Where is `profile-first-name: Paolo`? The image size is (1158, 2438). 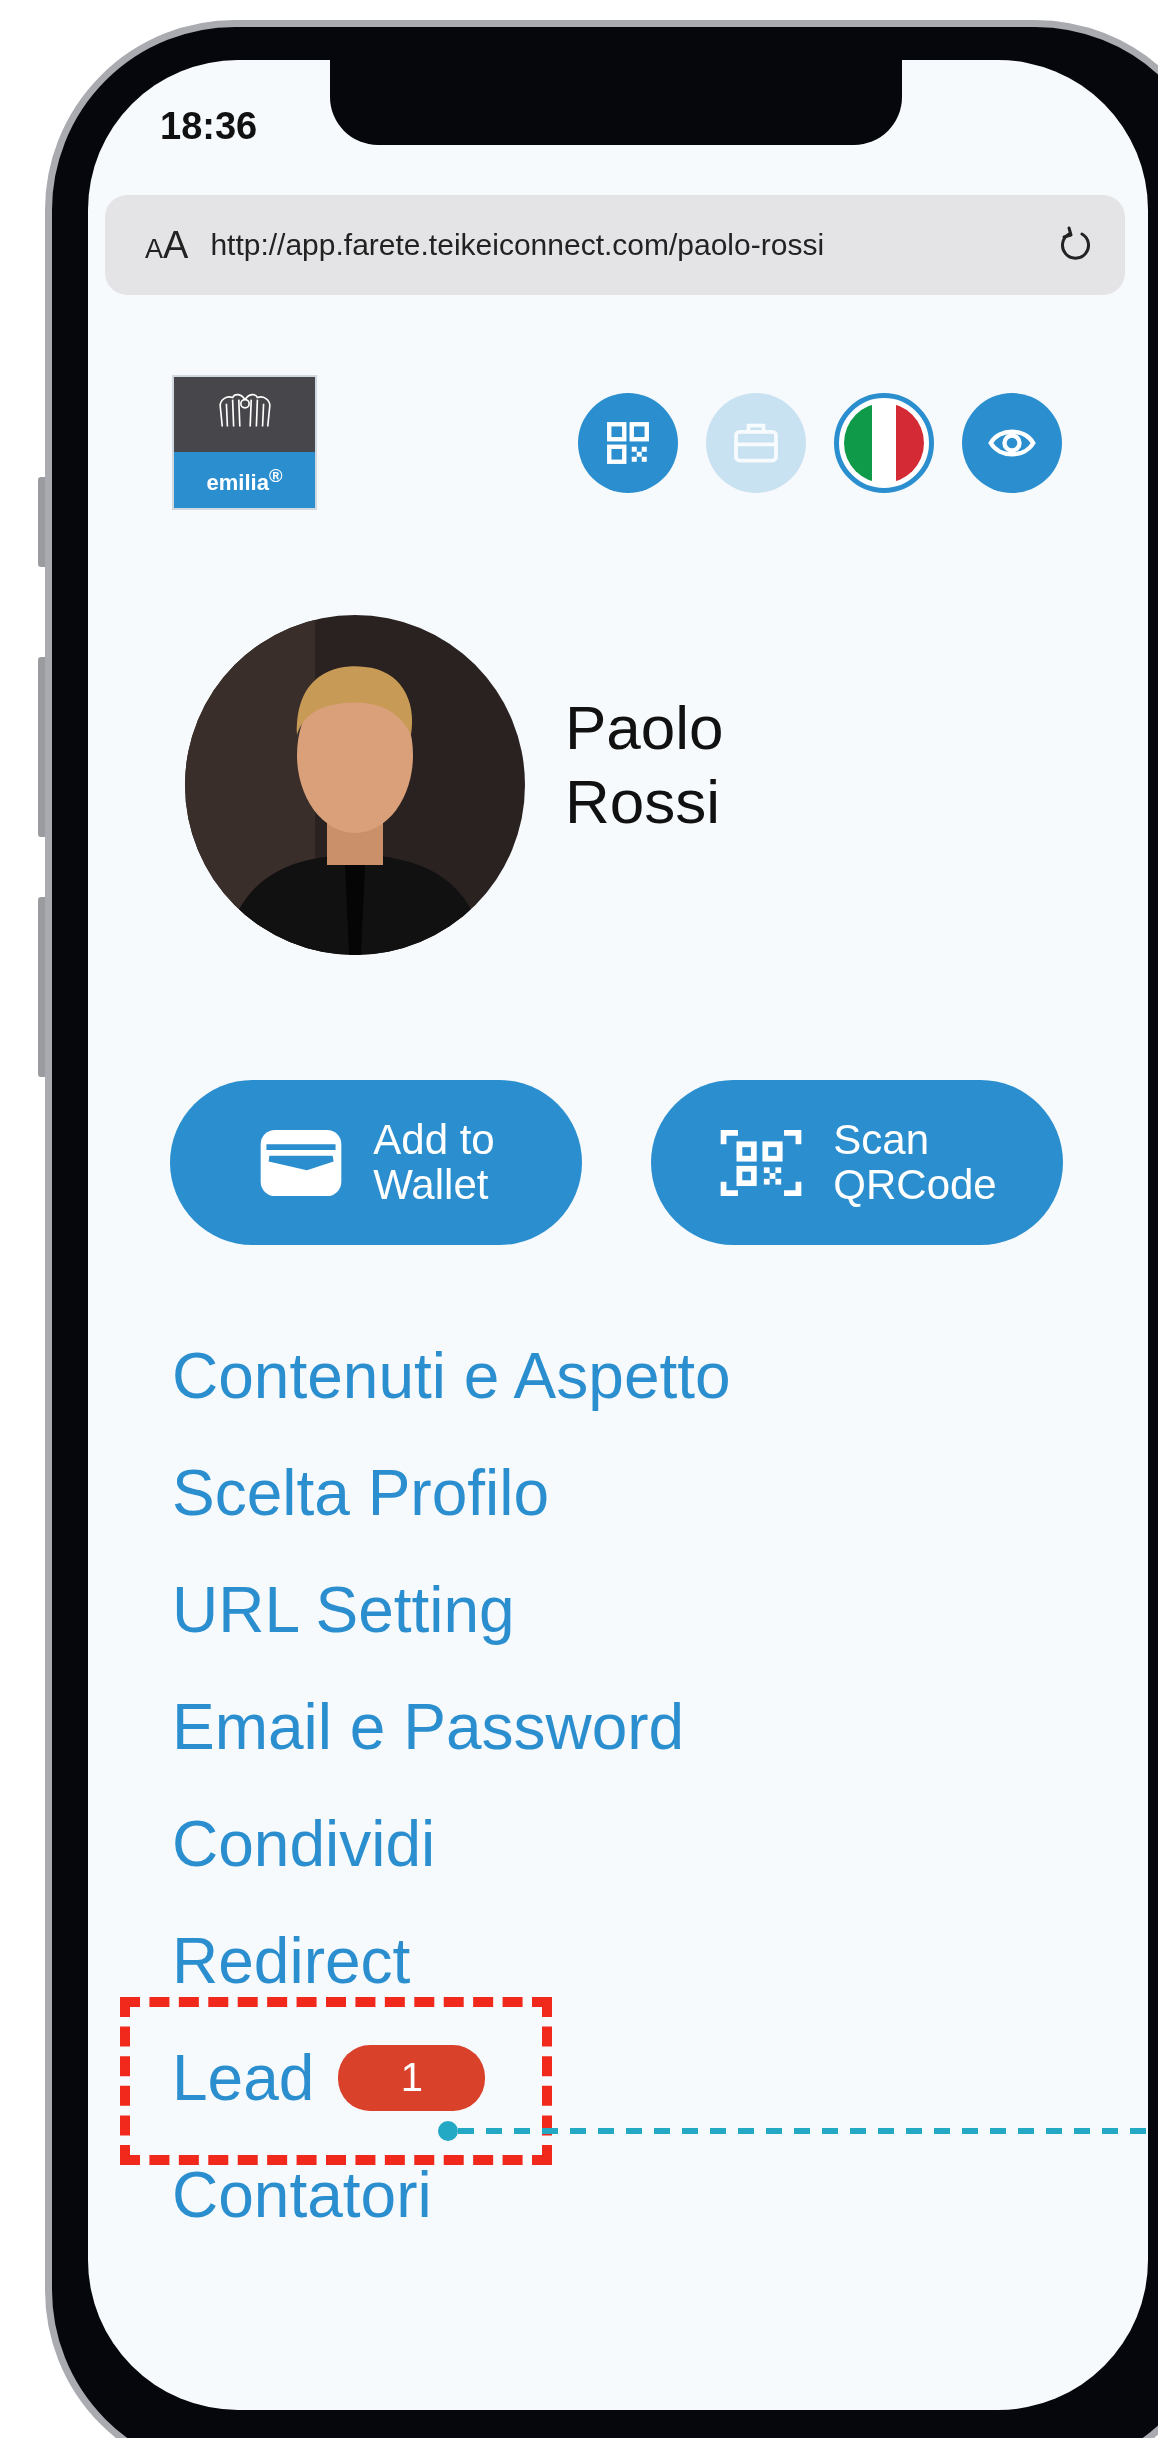 profile-first-name: Paolo is located at coordinates (644, 727).